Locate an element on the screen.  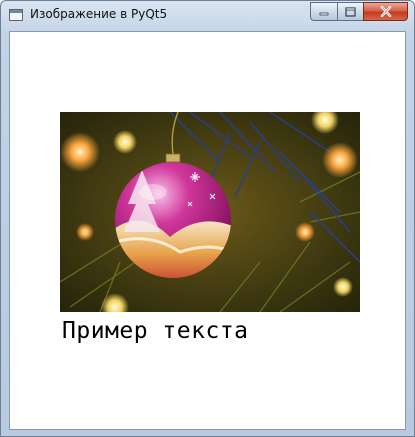
minimize-icon is located at coordinates (324, 13).